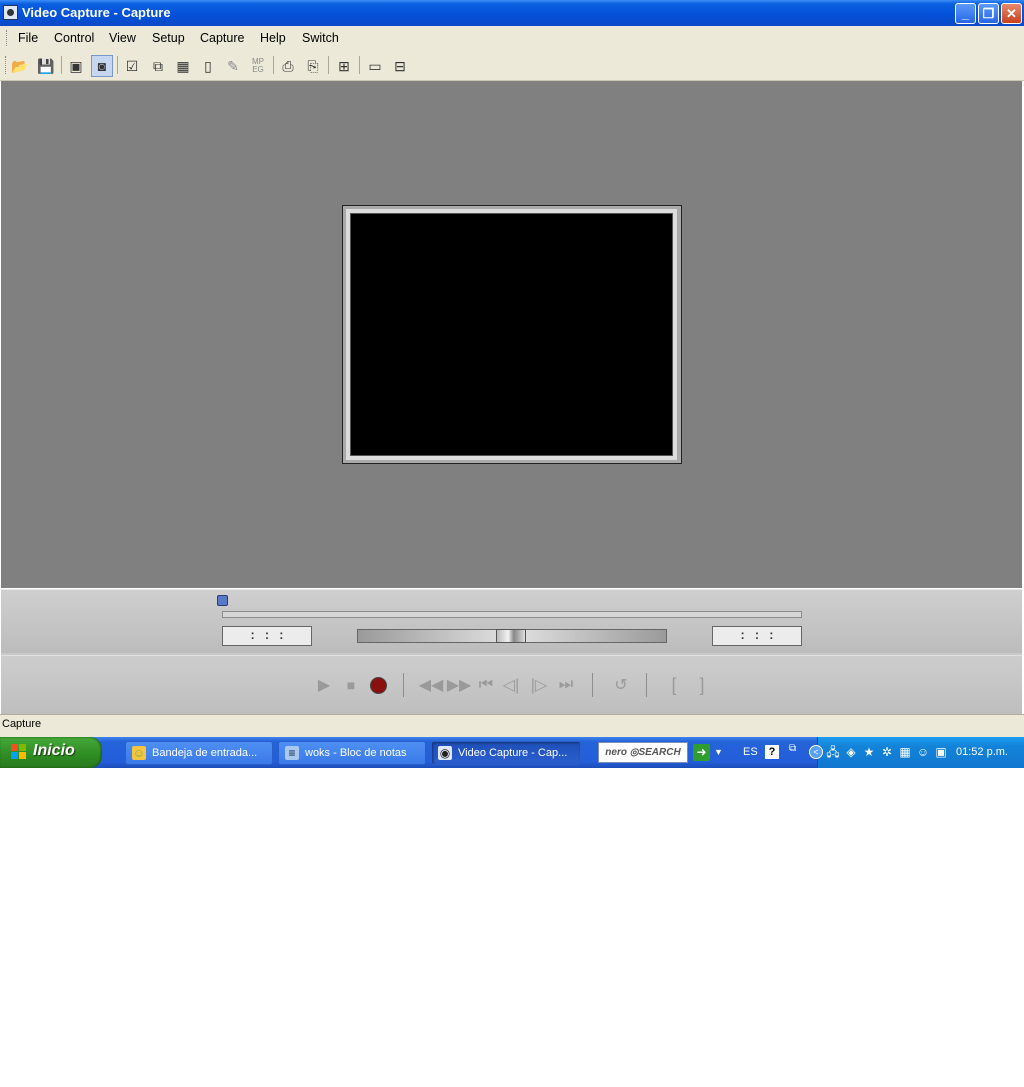 The image size is (1024, 1087). What do you see at coordinates (222, 600) in the screenshot?
I see `timeline-marker` at bounding box center [222, 600].